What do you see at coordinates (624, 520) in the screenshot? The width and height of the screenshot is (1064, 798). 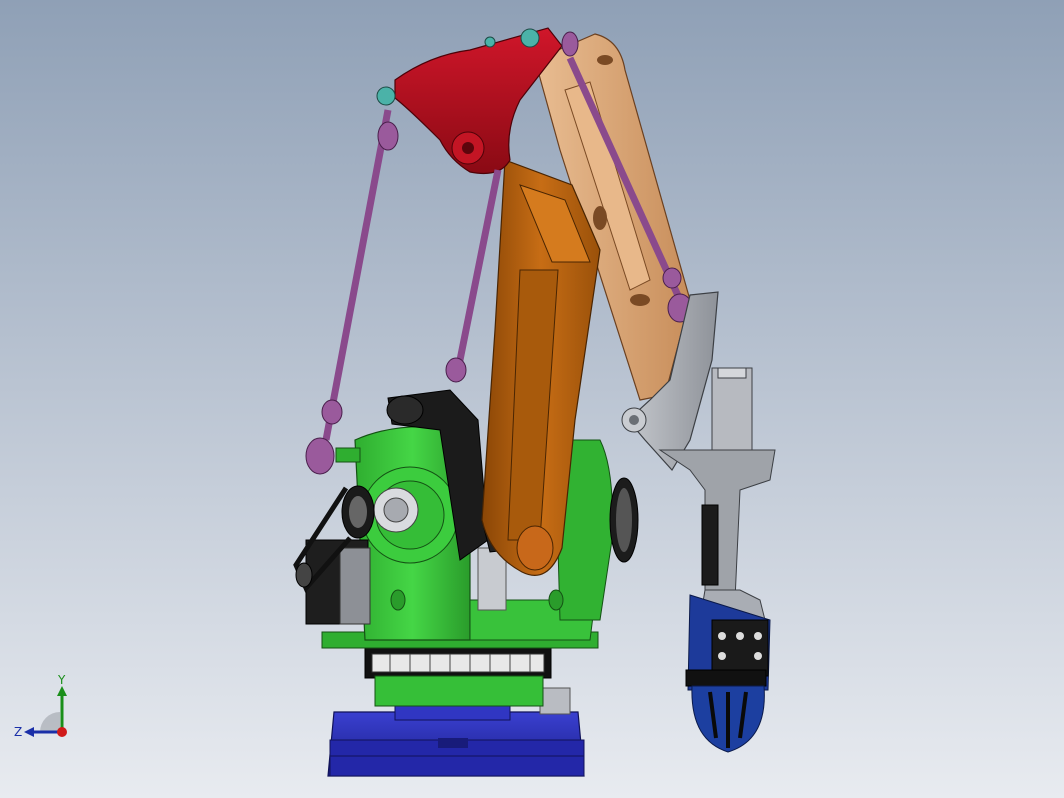 I see `right-gear` at bounding box center [624, 520].